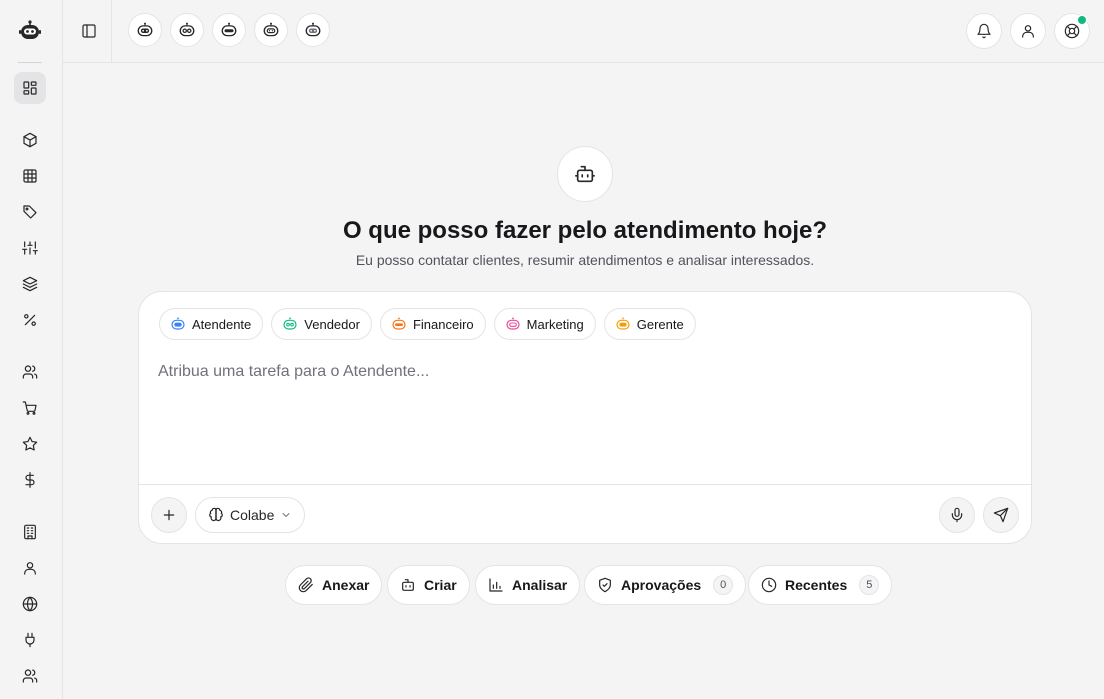  I want to click on header-agent-atendente, so click(145, 30).